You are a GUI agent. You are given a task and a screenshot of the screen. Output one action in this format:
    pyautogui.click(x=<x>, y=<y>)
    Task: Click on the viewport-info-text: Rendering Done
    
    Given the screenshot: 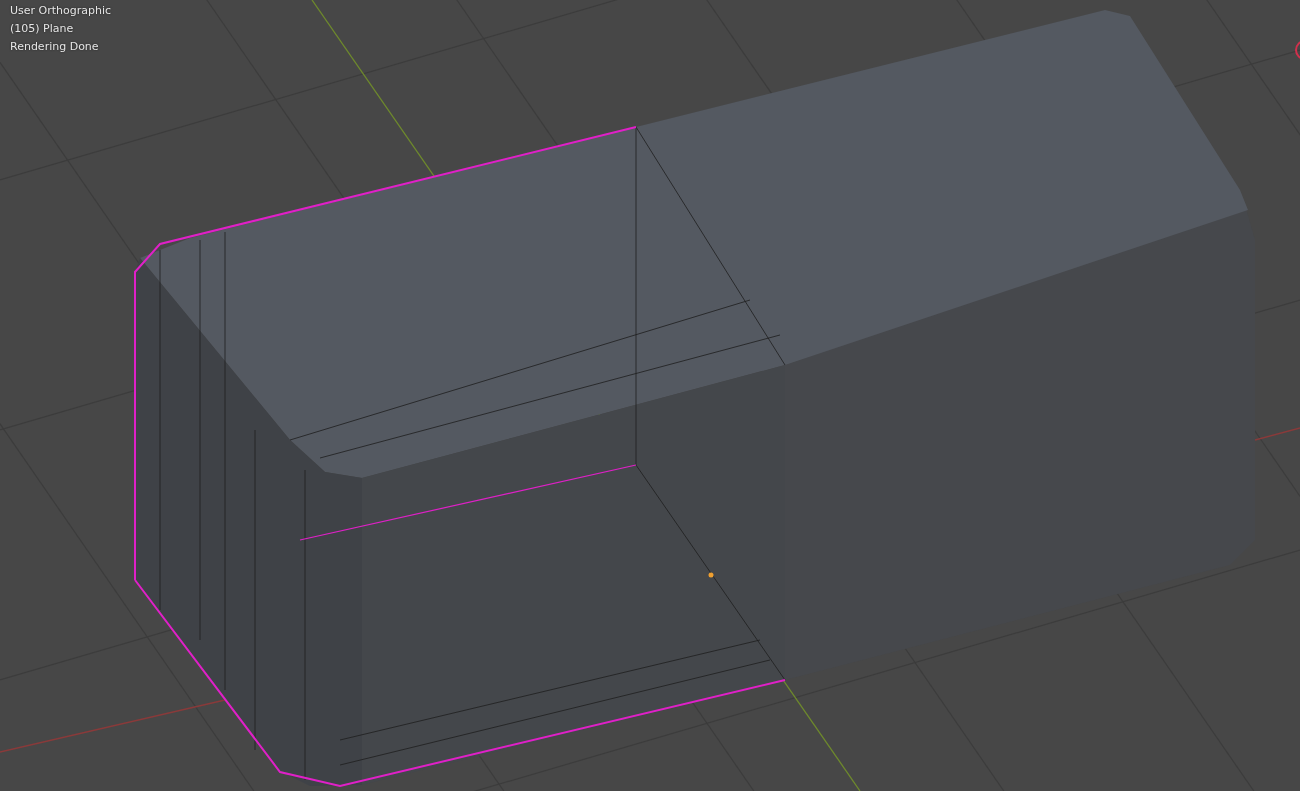 What is the action you would take?
    pyautogui.click(x=55, y=47)
    